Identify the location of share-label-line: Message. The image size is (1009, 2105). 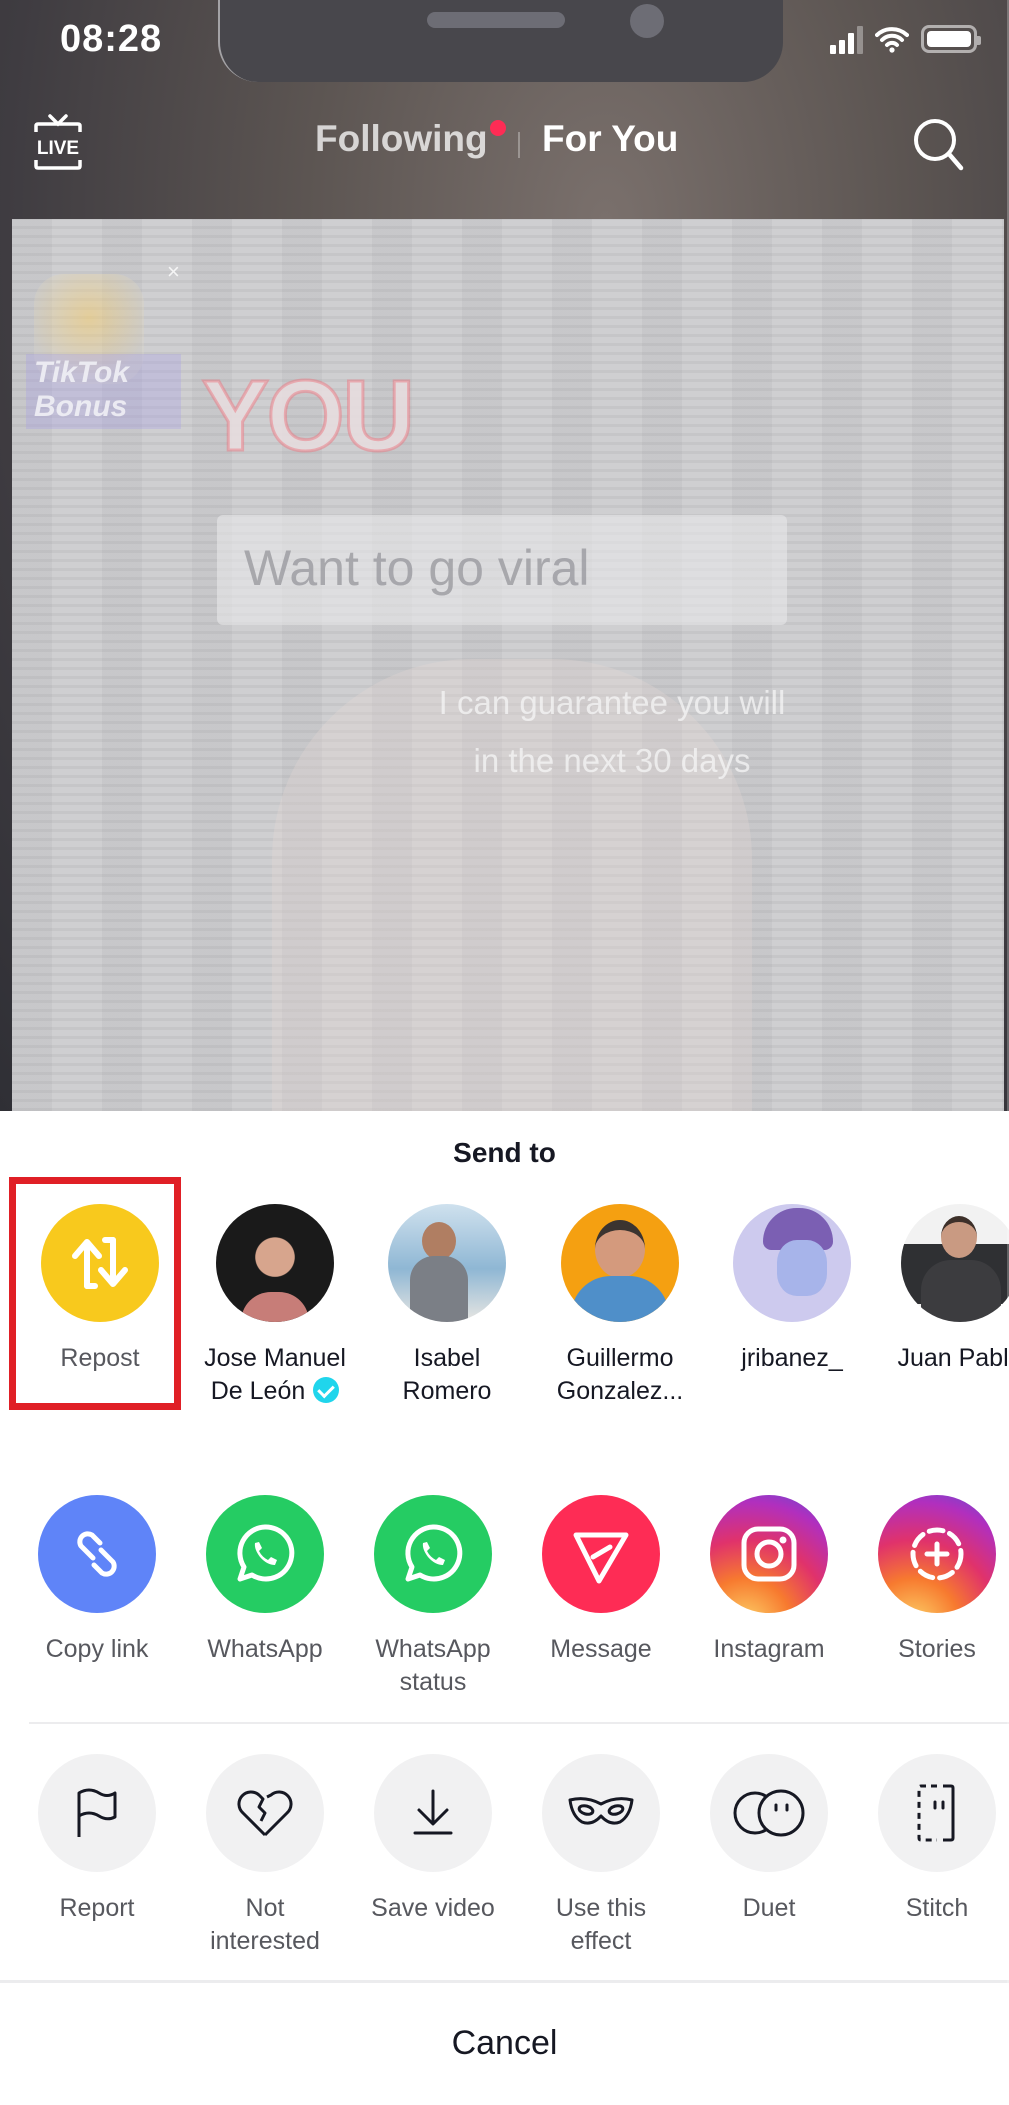
(601, 1649).